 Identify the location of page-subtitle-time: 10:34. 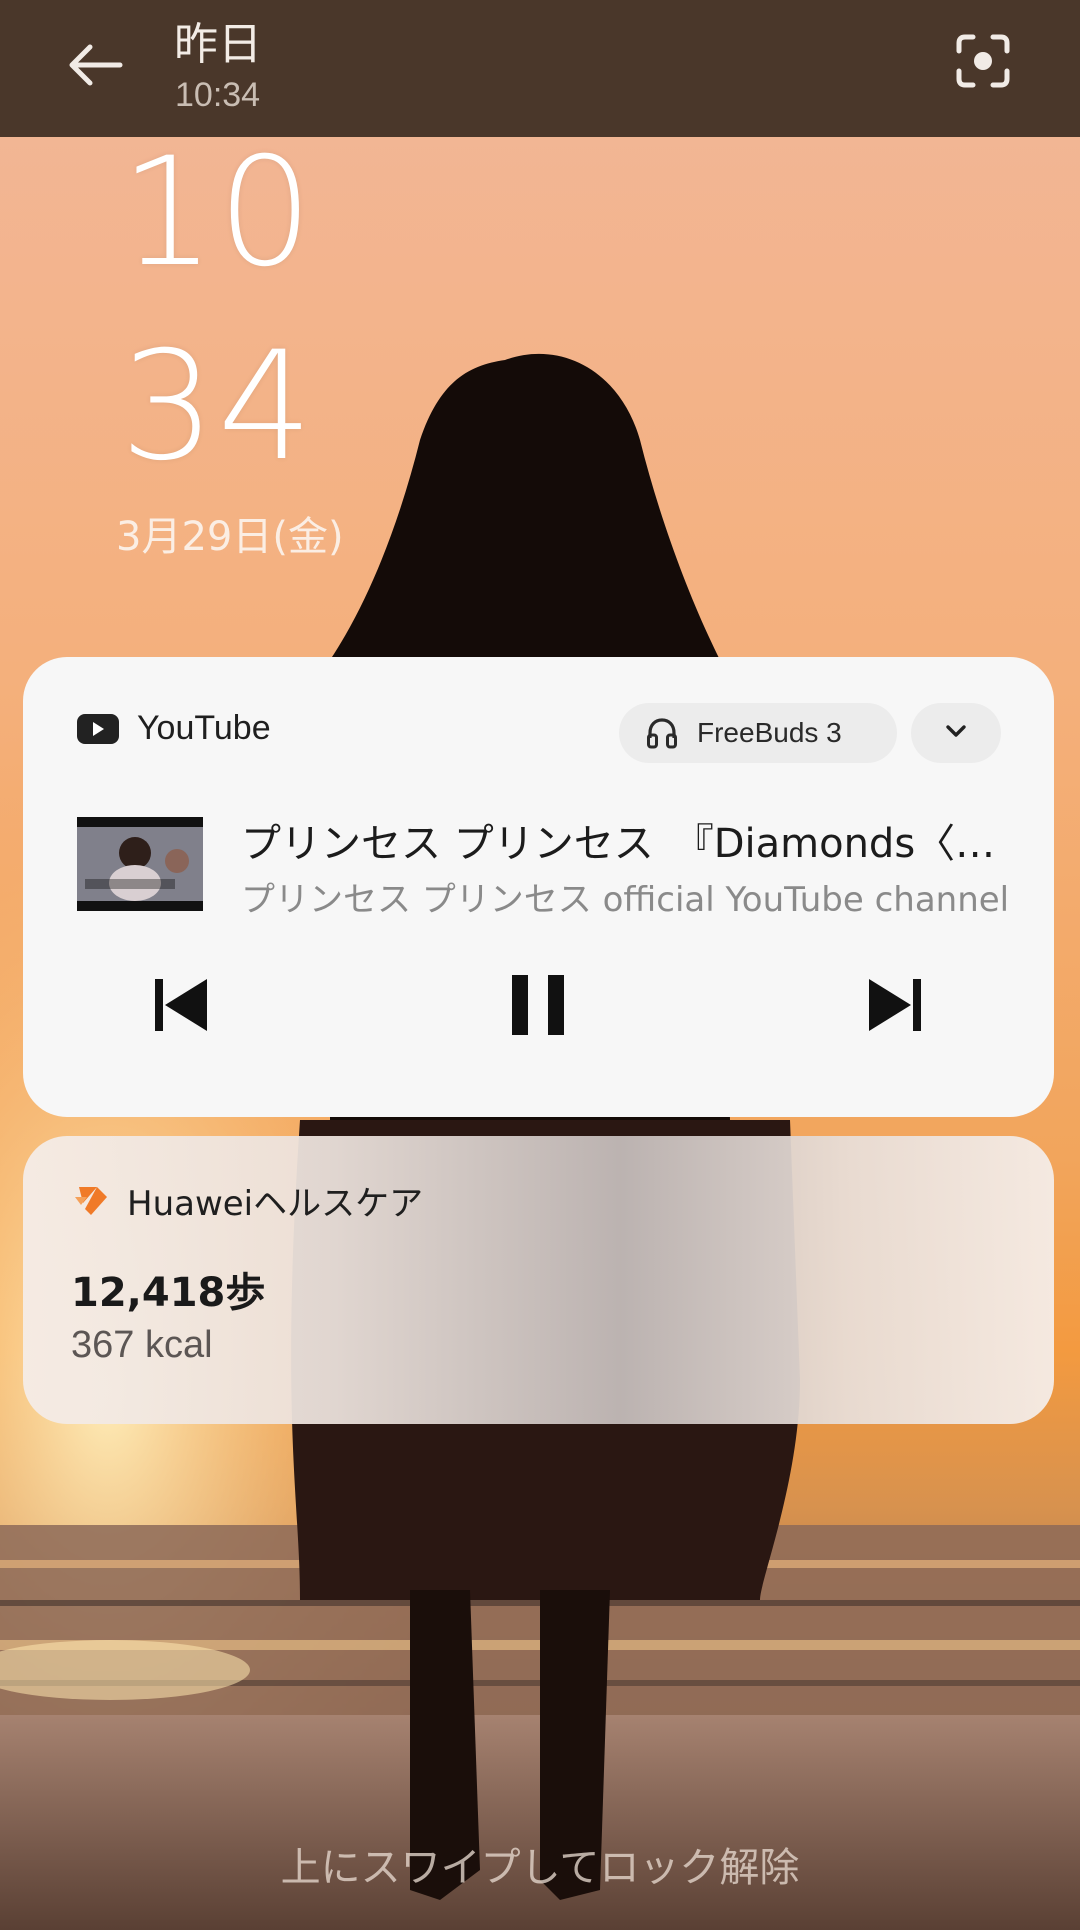
(218, 95).